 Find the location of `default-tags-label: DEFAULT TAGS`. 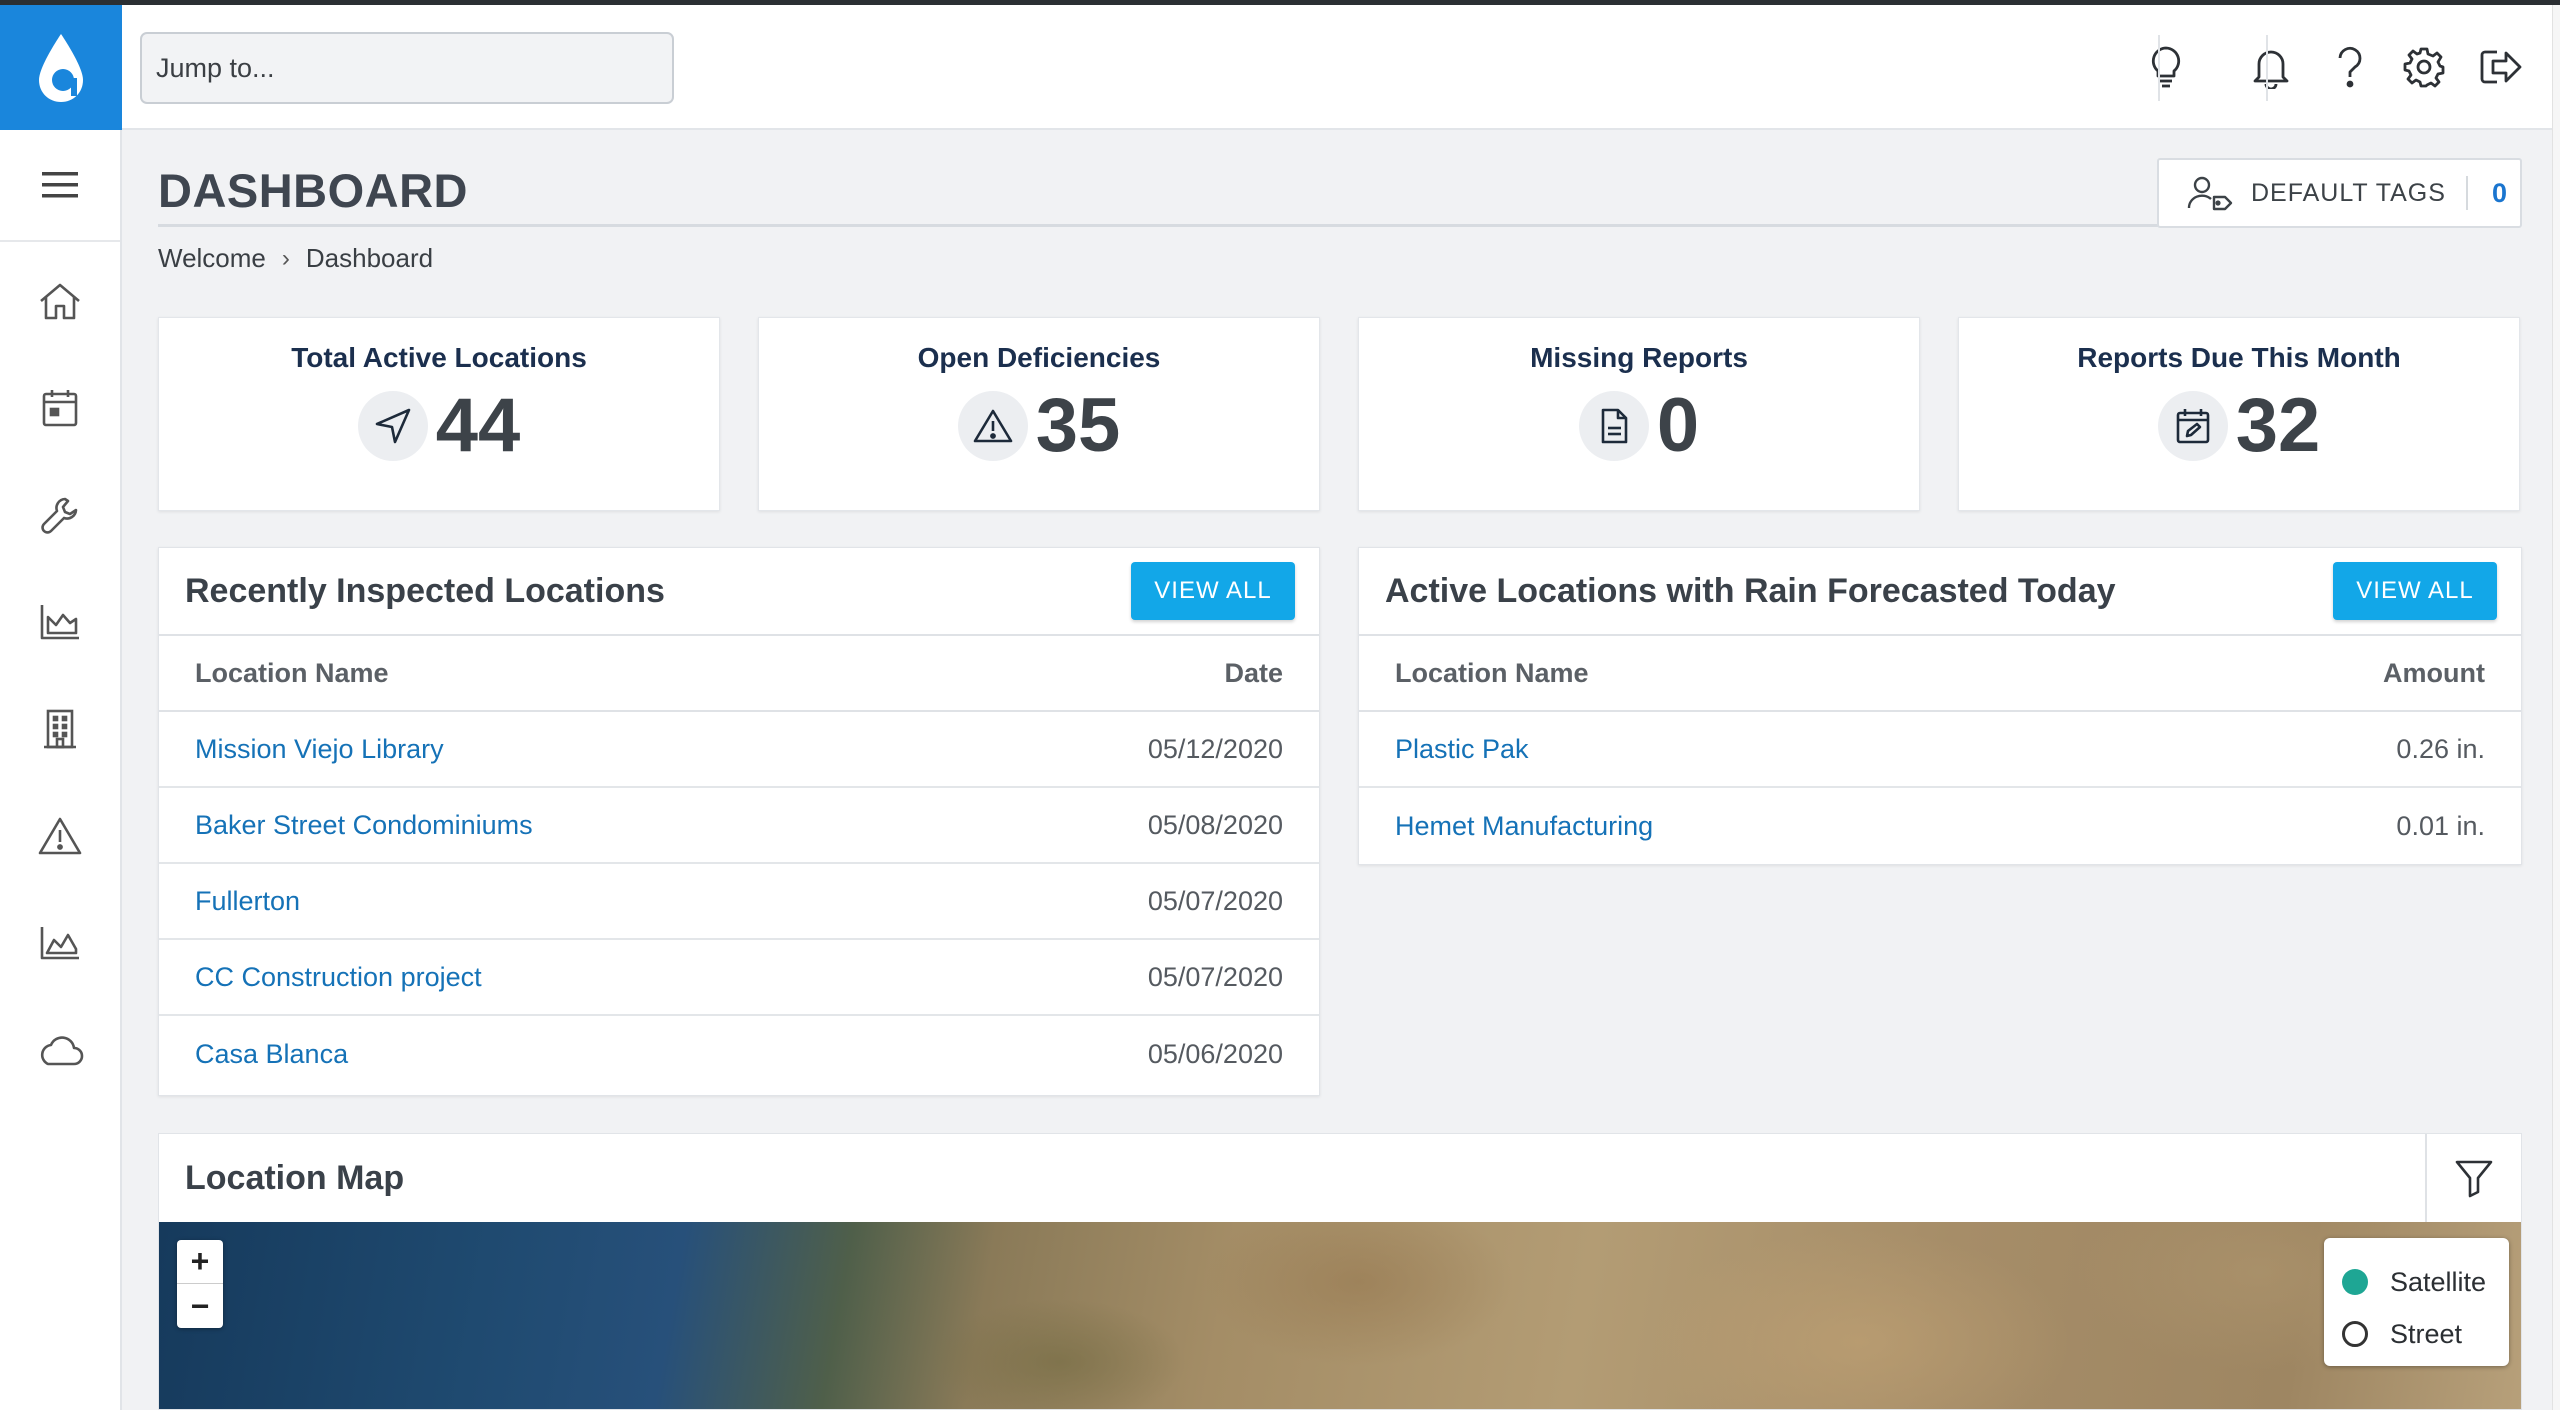

default-tags-label: DEFAULT TAGS is located at coordinates (2348, 192).